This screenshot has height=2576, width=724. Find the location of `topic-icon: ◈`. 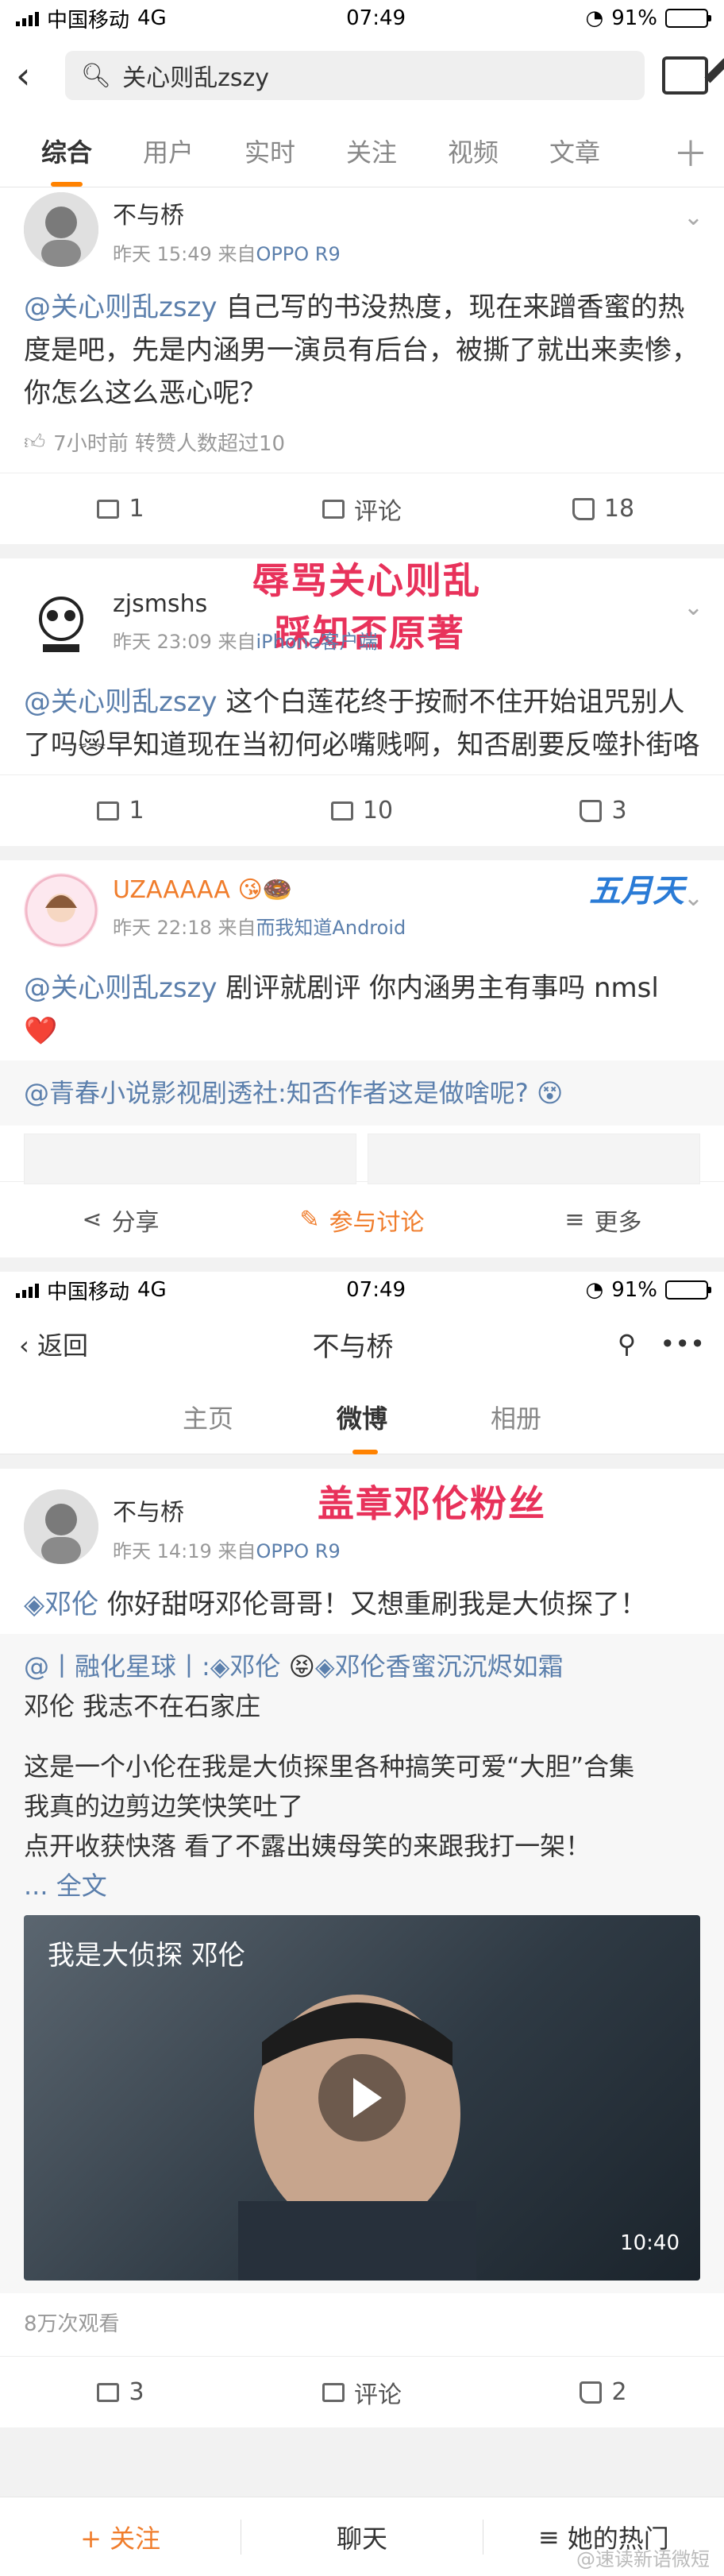

topic-icon: ◈ is located at coordinates (324, 1666).